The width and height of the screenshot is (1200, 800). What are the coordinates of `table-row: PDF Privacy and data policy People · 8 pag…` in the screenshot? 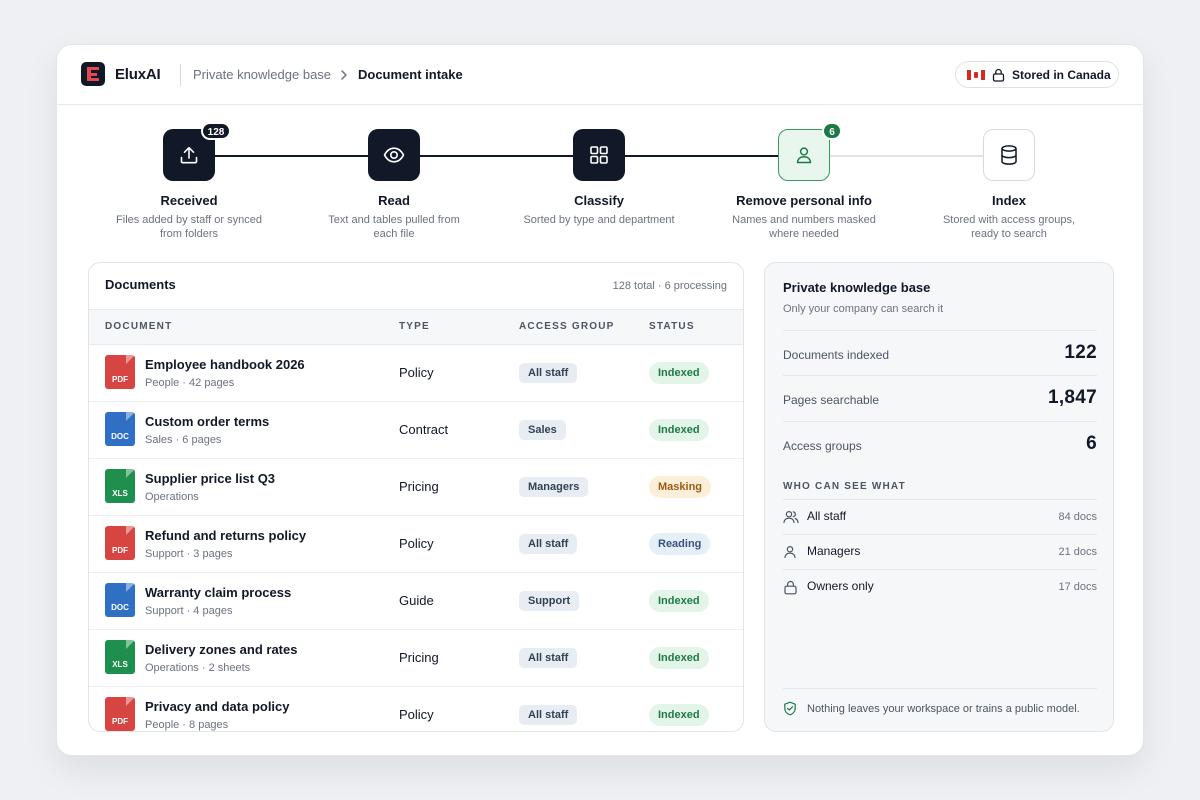 It's located at (416, 709).